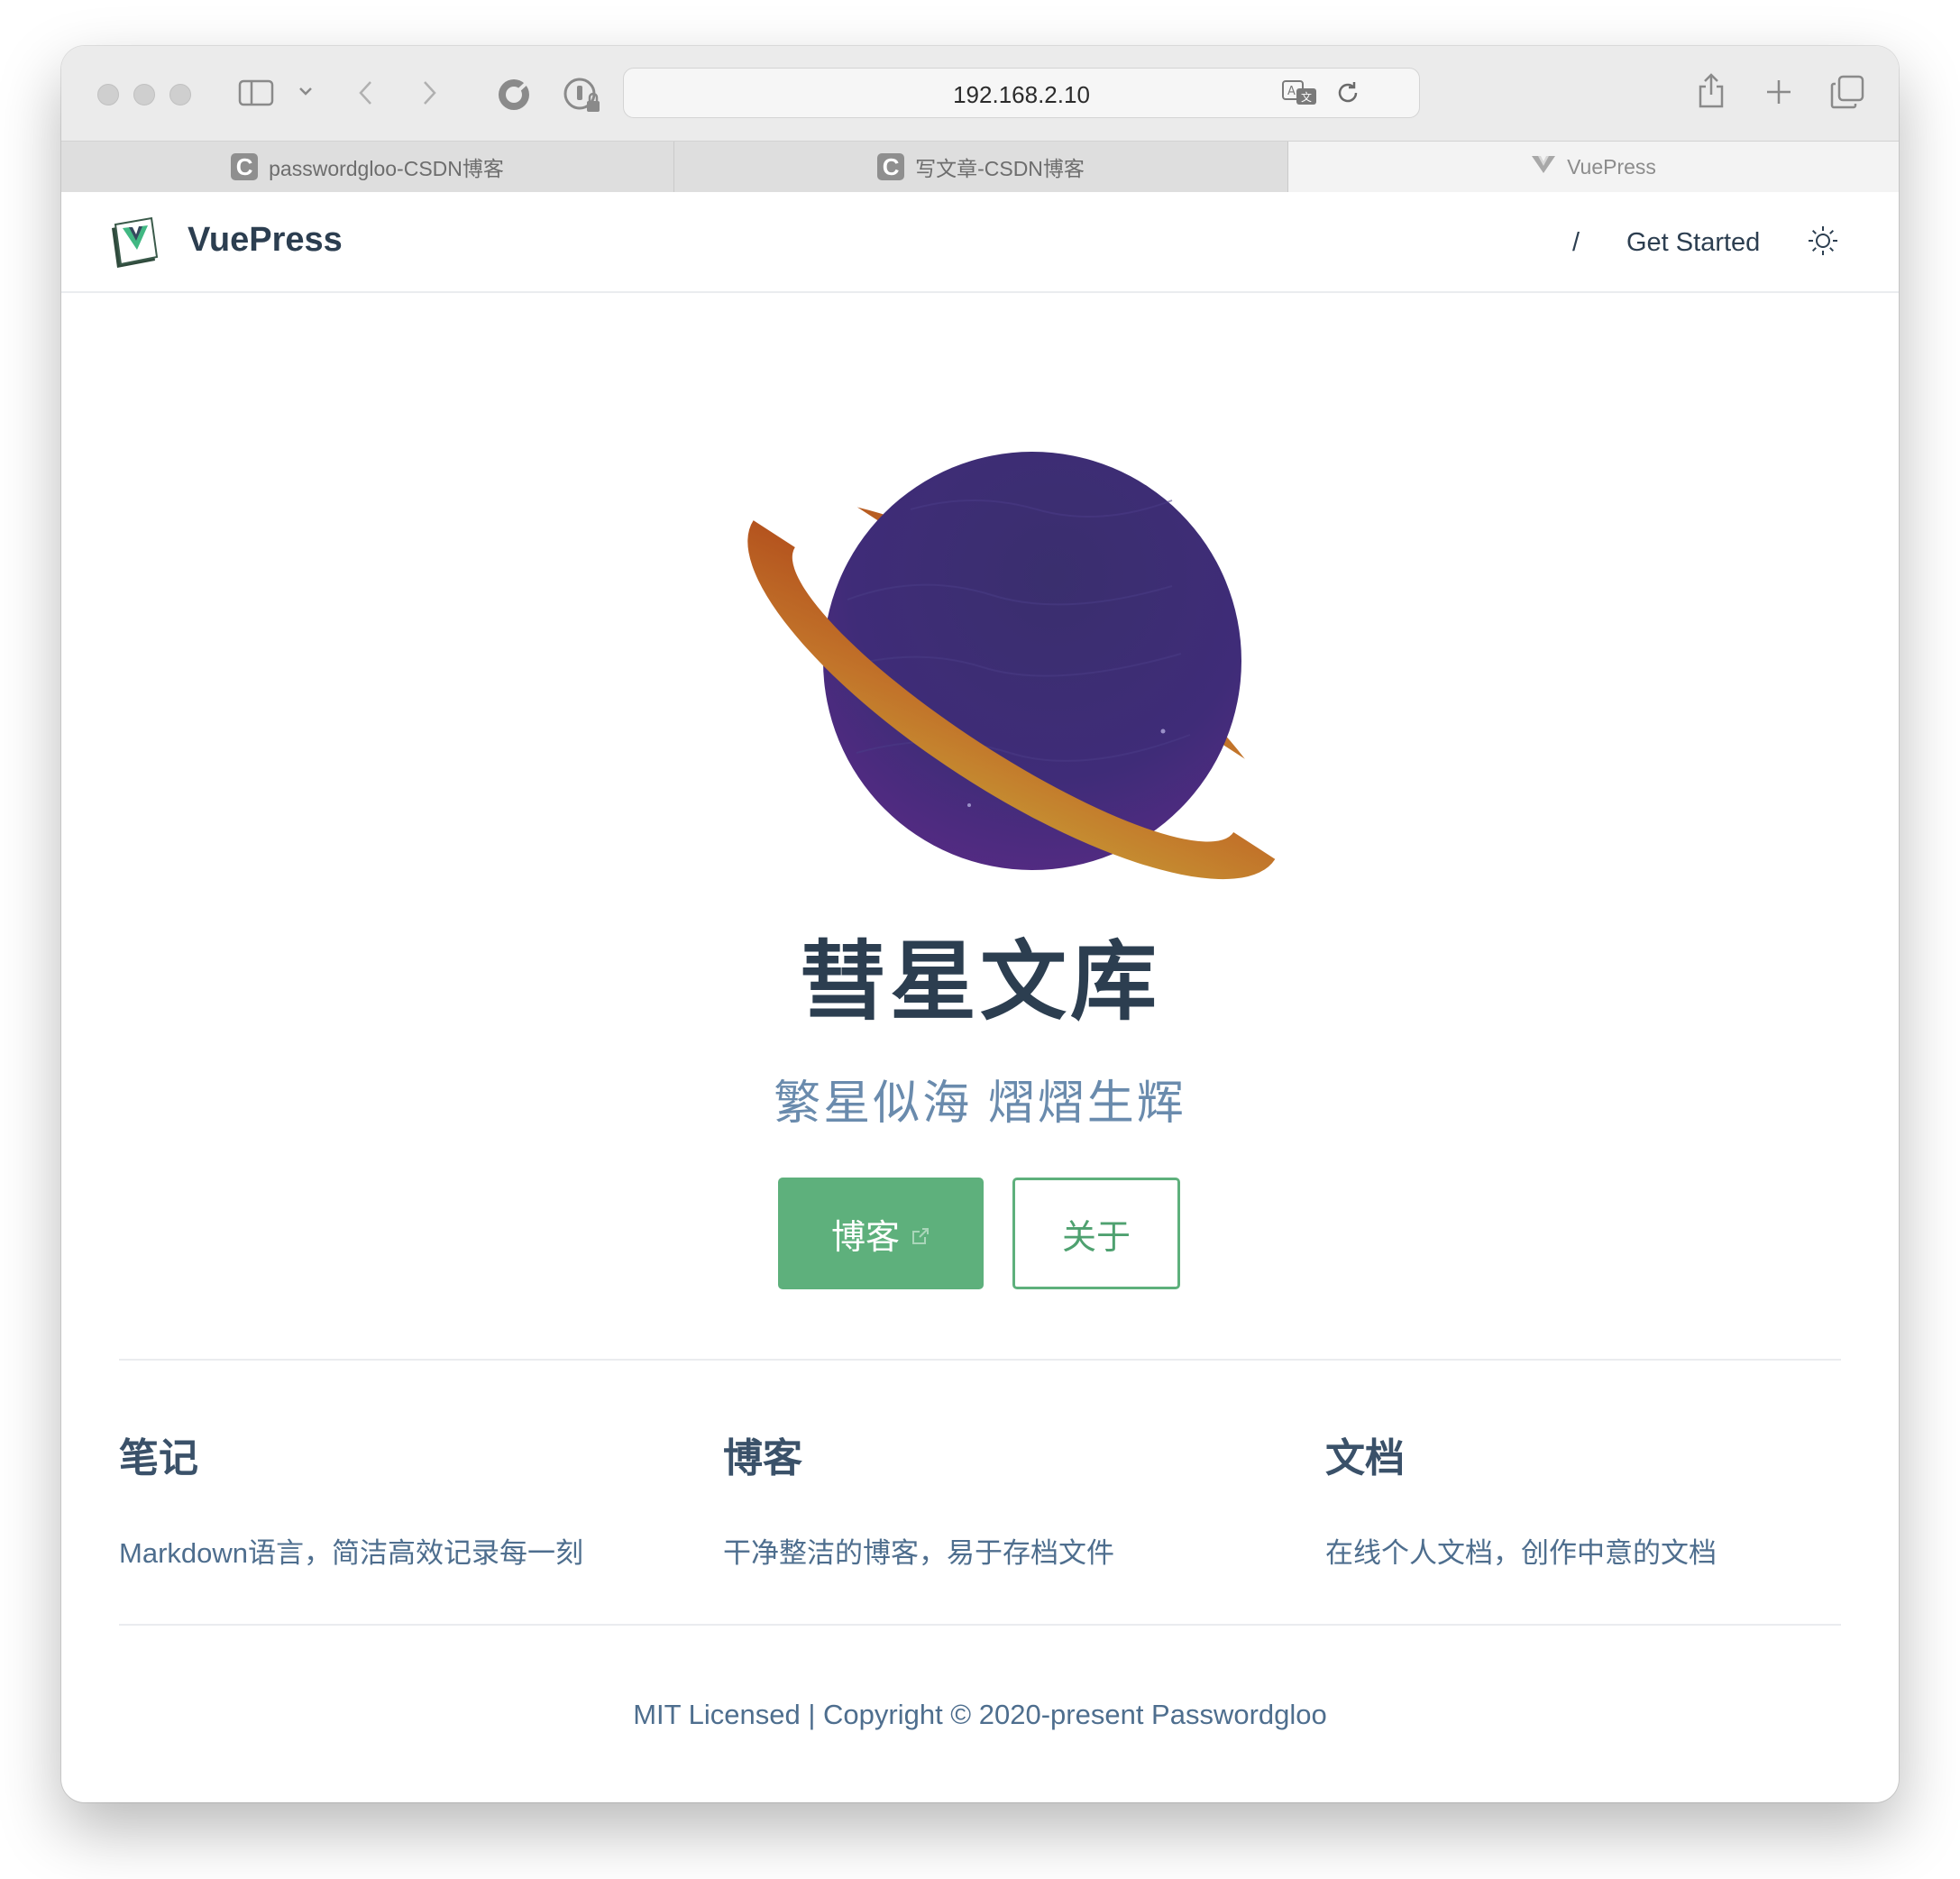 The height and width of the screenshot is (1879, 1960). Describe the element at coordinates (1779, 91) in the screenshot. I see `new-tab-icon` at that location.